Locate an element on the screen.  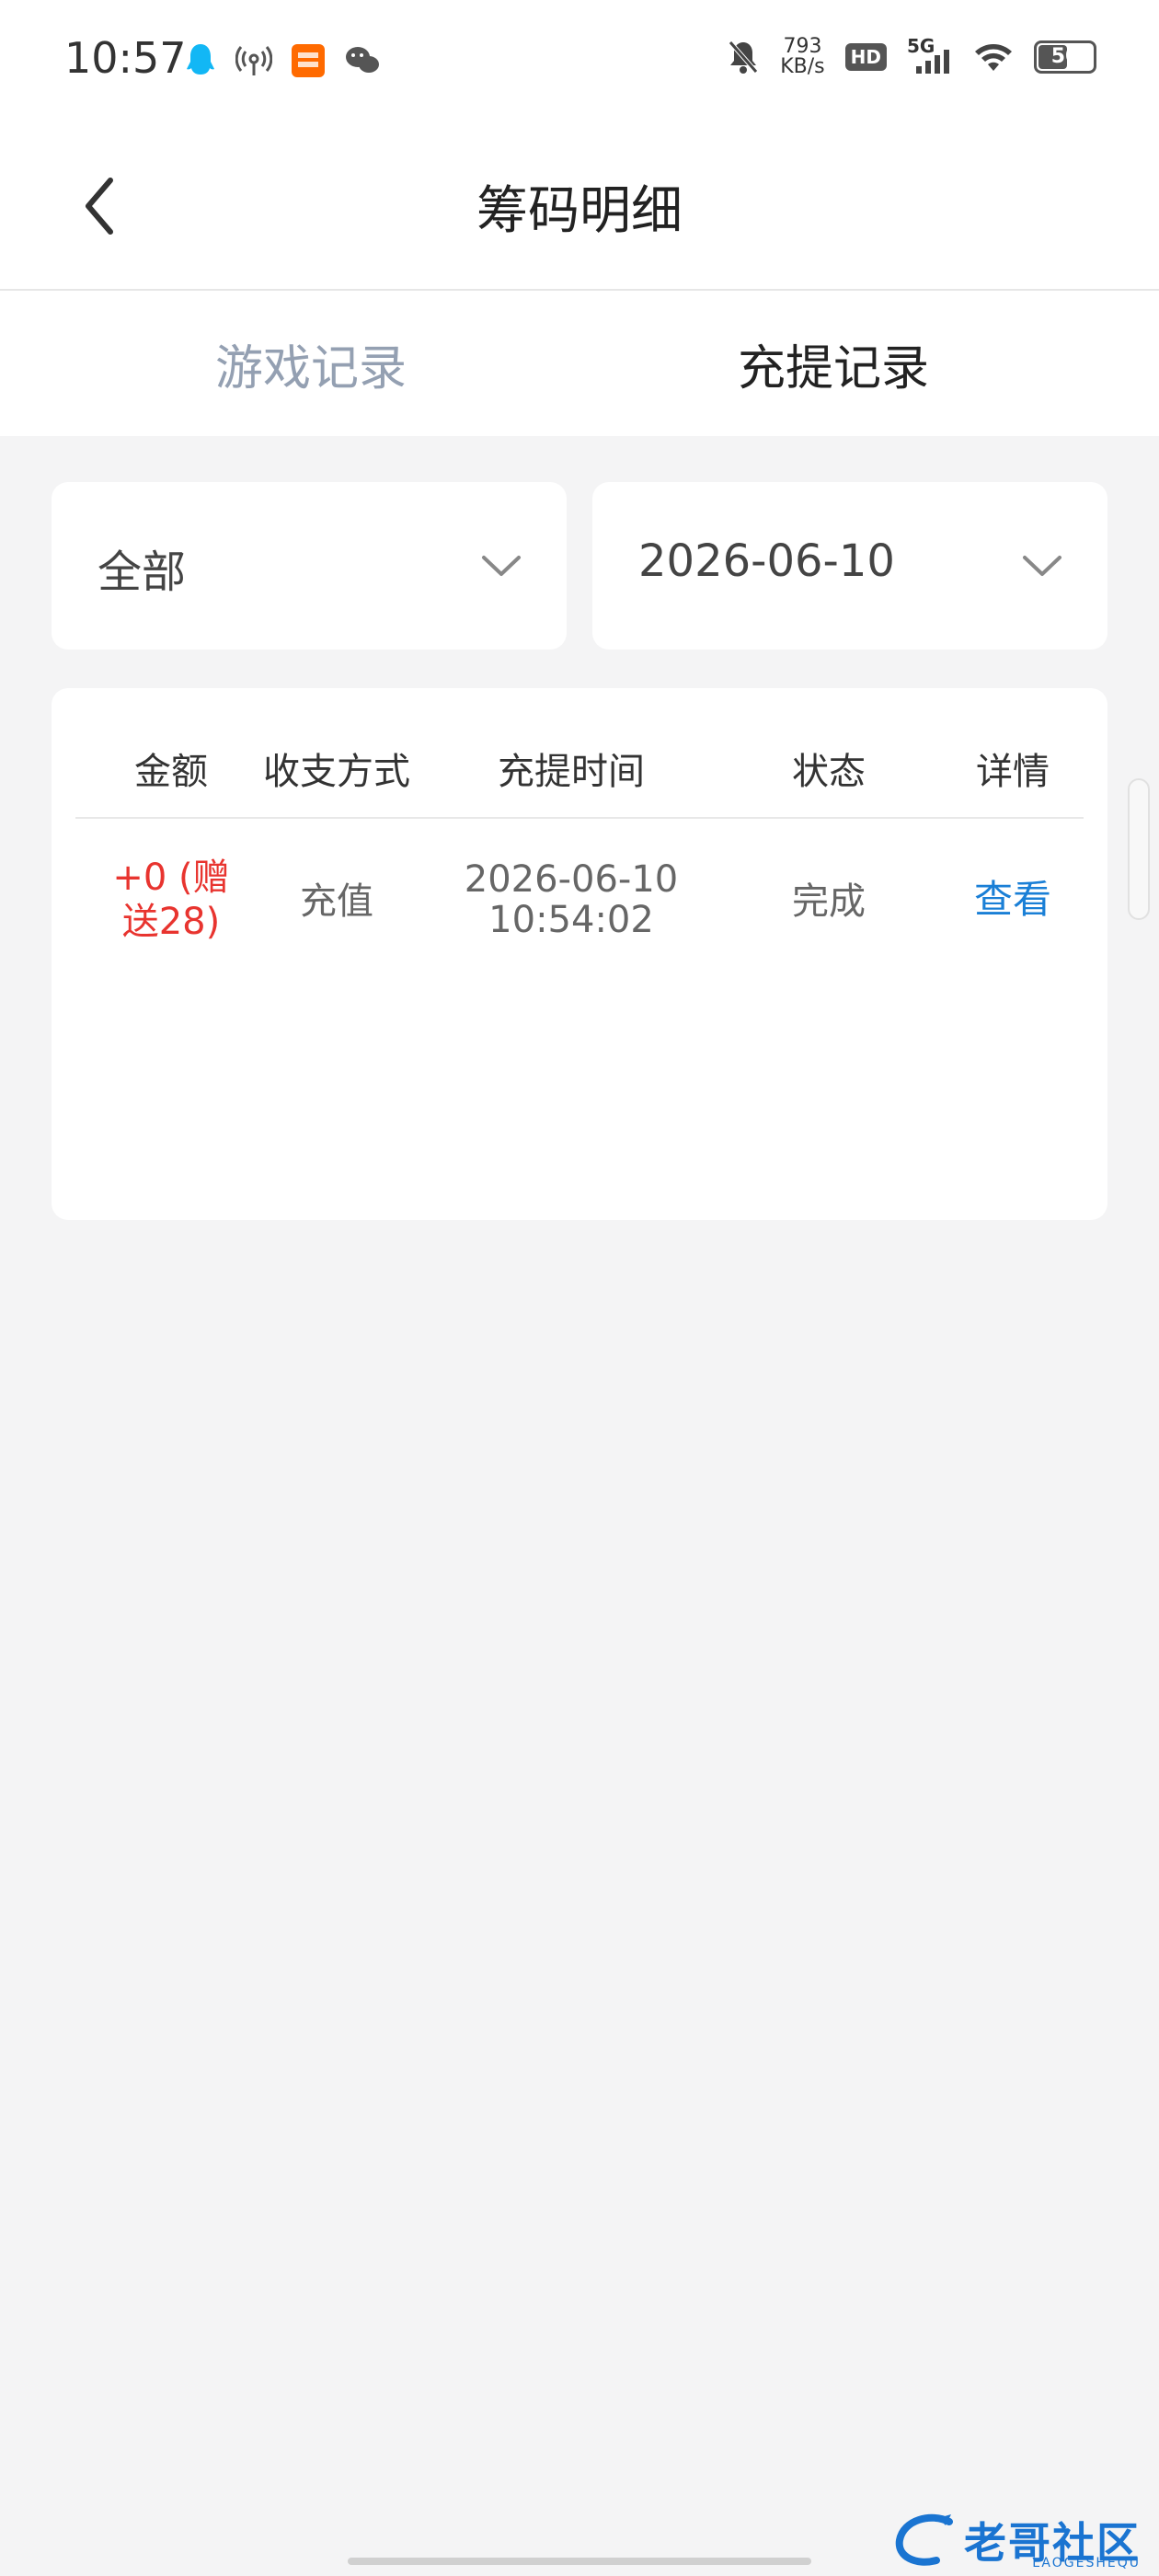
time-cell: 2026-06-10 10:54:02 is located at coordinates (571, 899).